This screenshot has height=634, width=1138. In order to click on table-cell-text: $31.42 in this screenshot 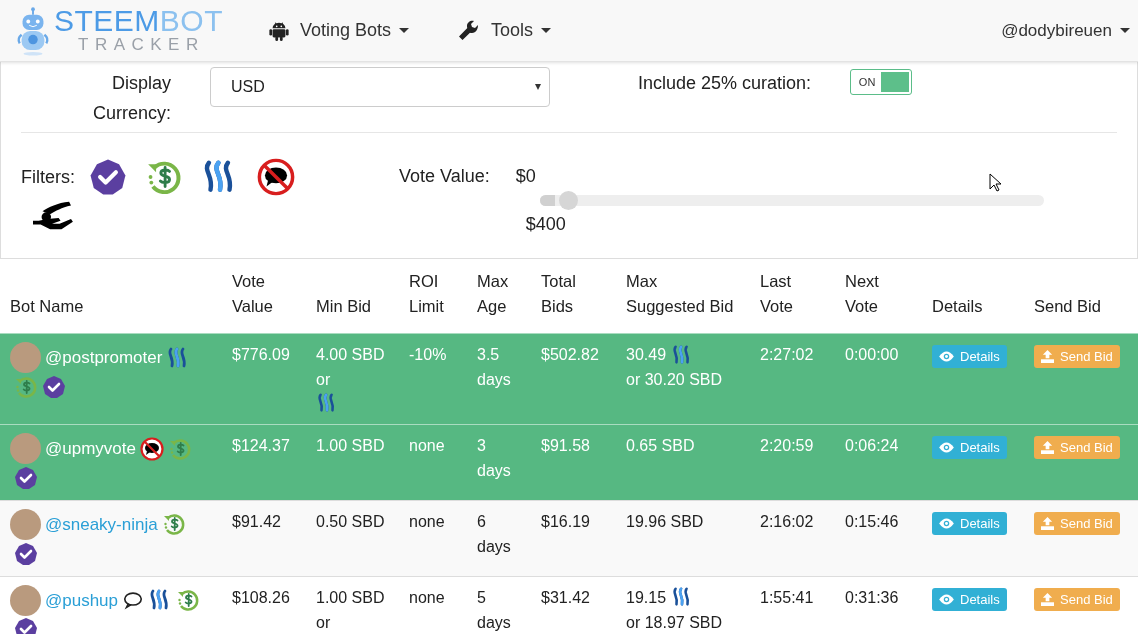, I will do `click(565, 597)`.